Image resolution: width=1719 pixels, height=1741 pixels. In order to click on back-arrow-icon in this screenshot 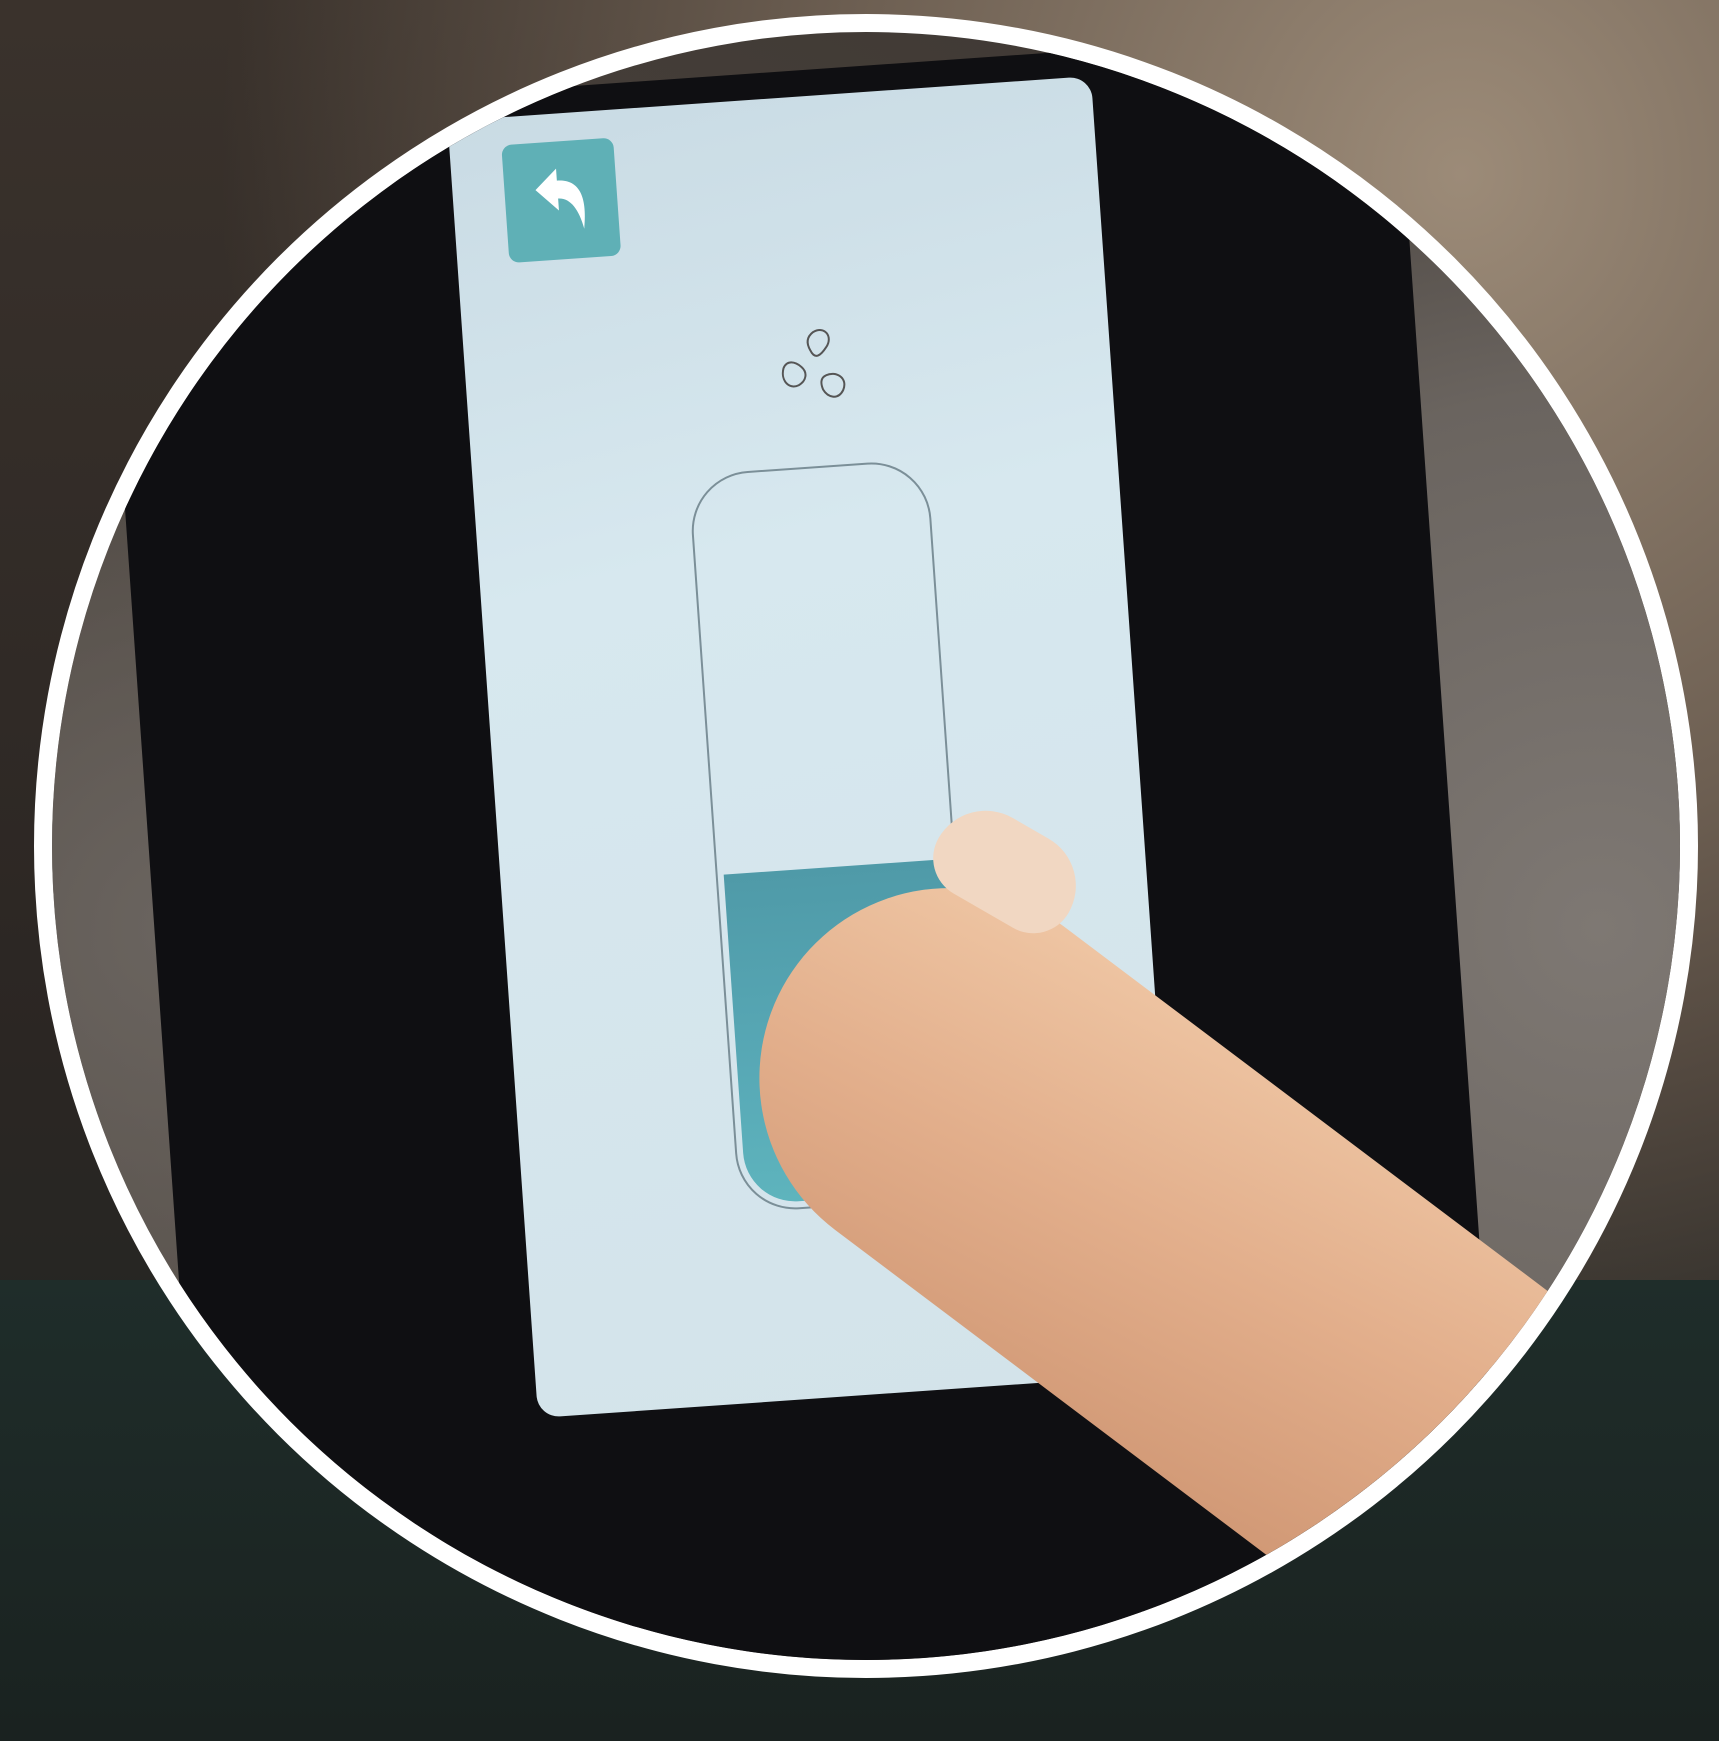, I will do `click(560, 198)`.